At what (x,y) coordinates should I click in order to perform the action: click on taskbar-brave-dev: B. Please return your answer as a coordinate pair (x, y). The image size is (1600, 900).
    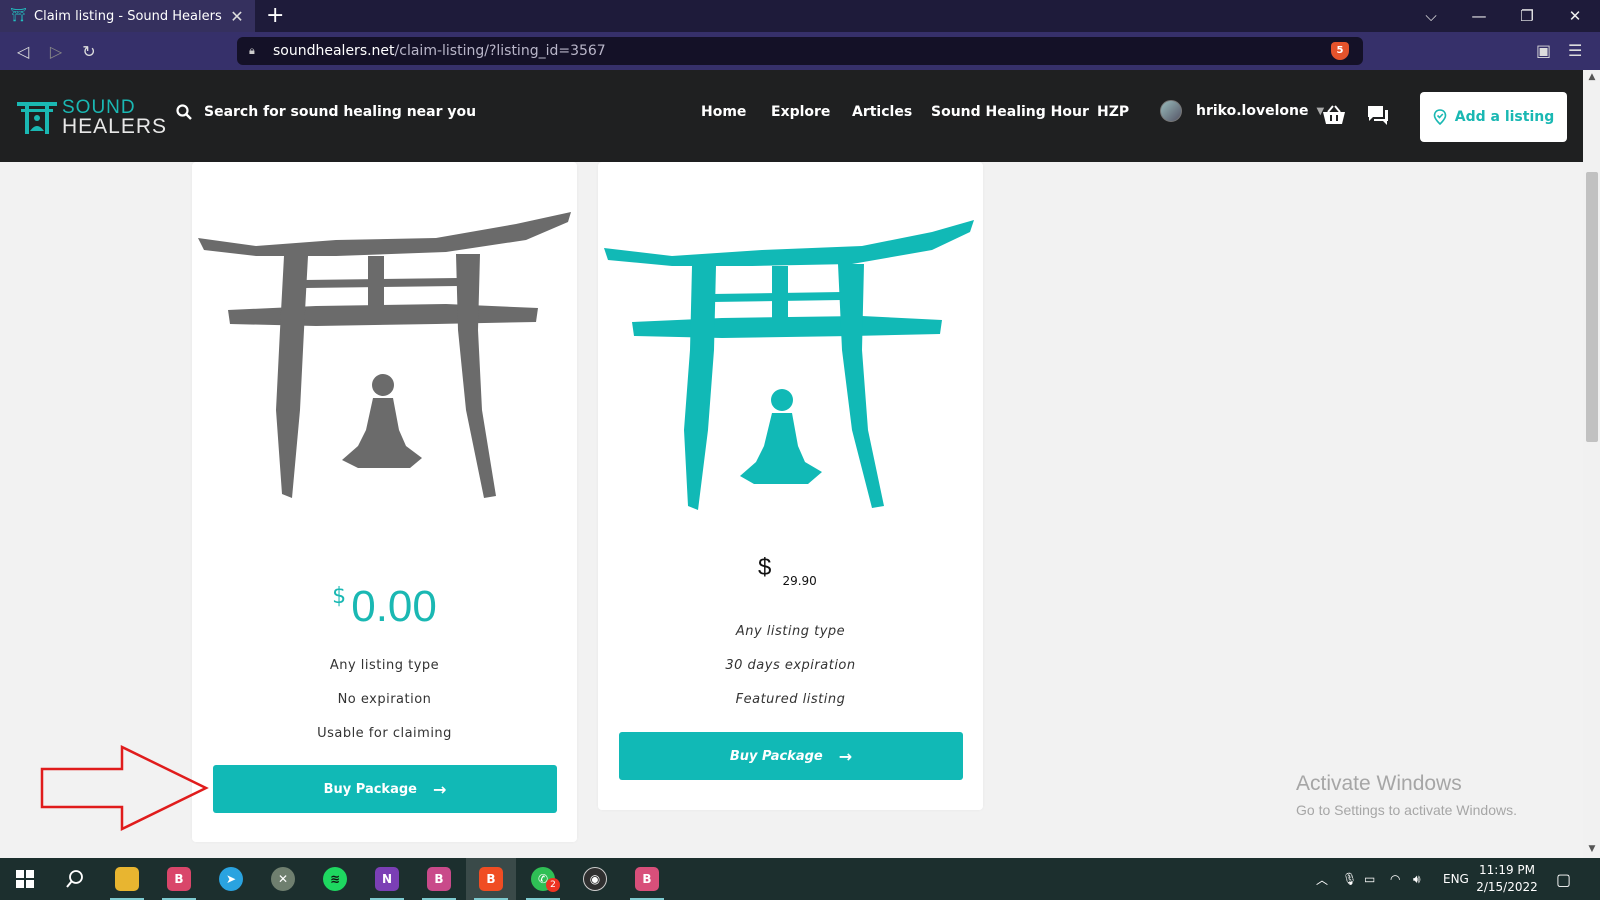
    Looking at the image, I should click on (647, 879).